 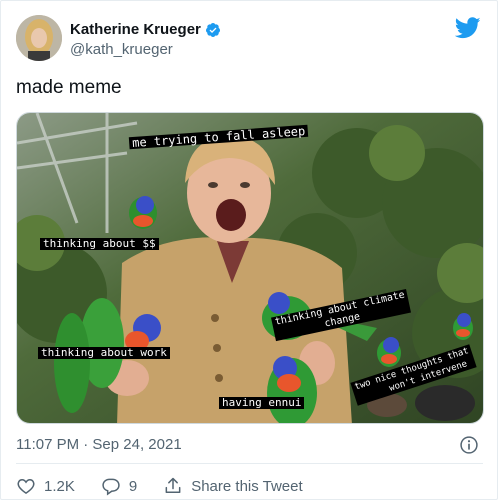 I want to click on like-button: 1.2K, so click(x=45, y=486).